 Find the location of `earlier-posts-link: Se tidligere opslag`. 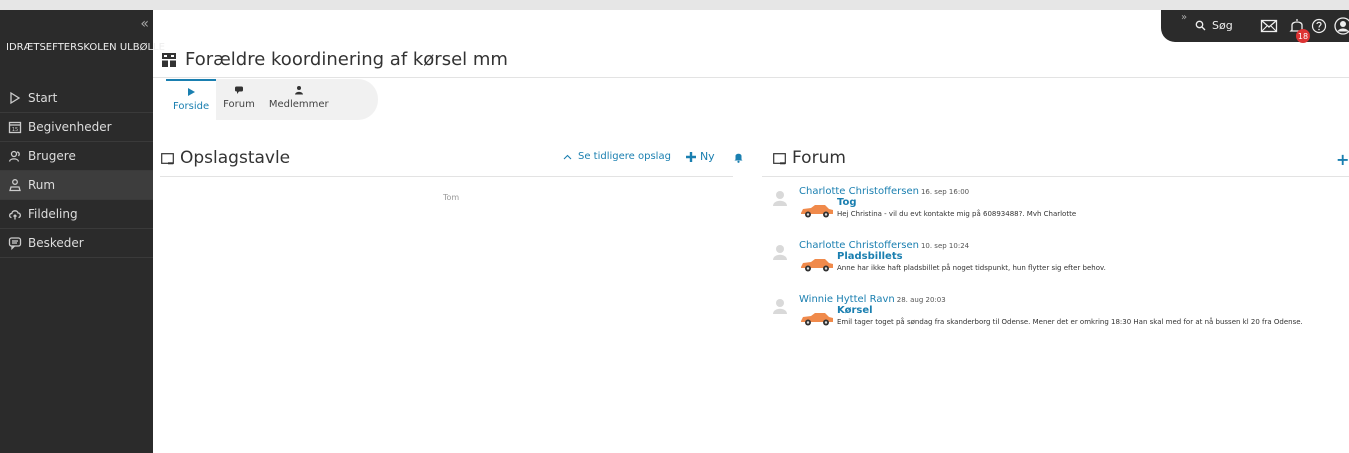

earlier-posts-link: Se tidligere opslag is located at coordinates (624, 156).